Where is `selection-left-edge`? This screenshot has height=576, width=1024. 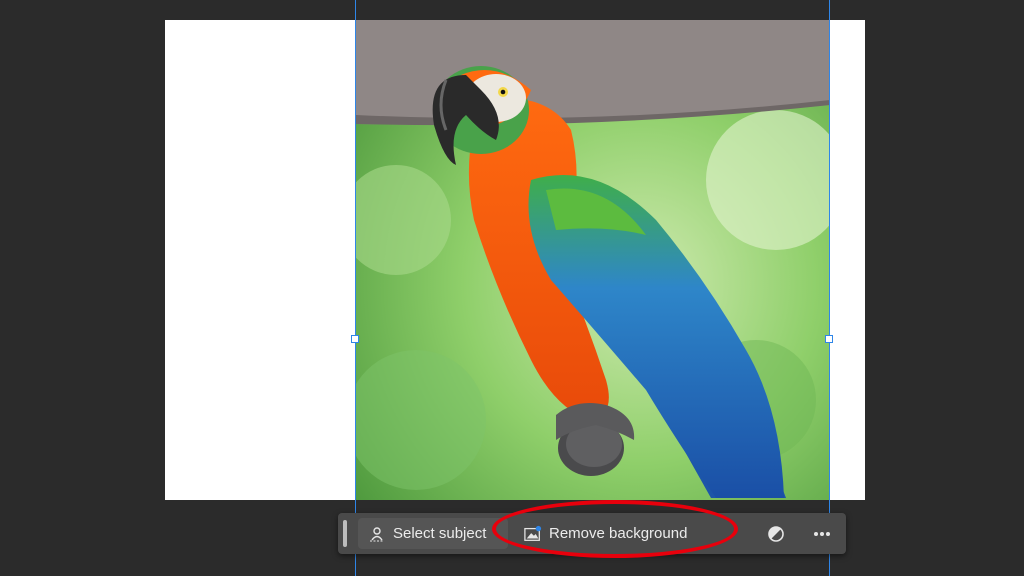 selection-left-edge is located at coordinates (355, 288).